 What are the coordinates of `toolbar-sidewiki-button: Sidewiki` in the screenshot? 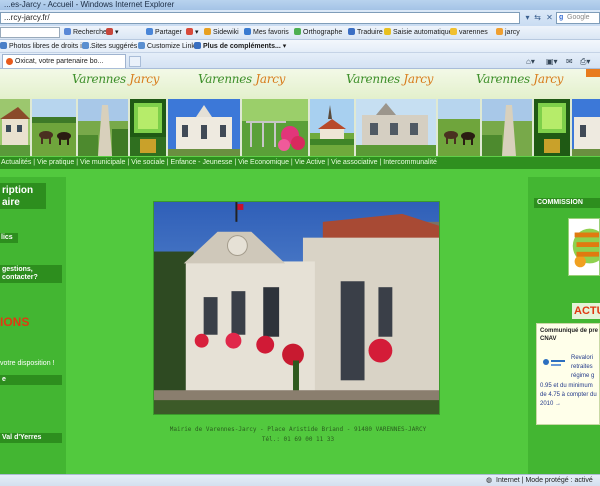 It's located at (221, 33).